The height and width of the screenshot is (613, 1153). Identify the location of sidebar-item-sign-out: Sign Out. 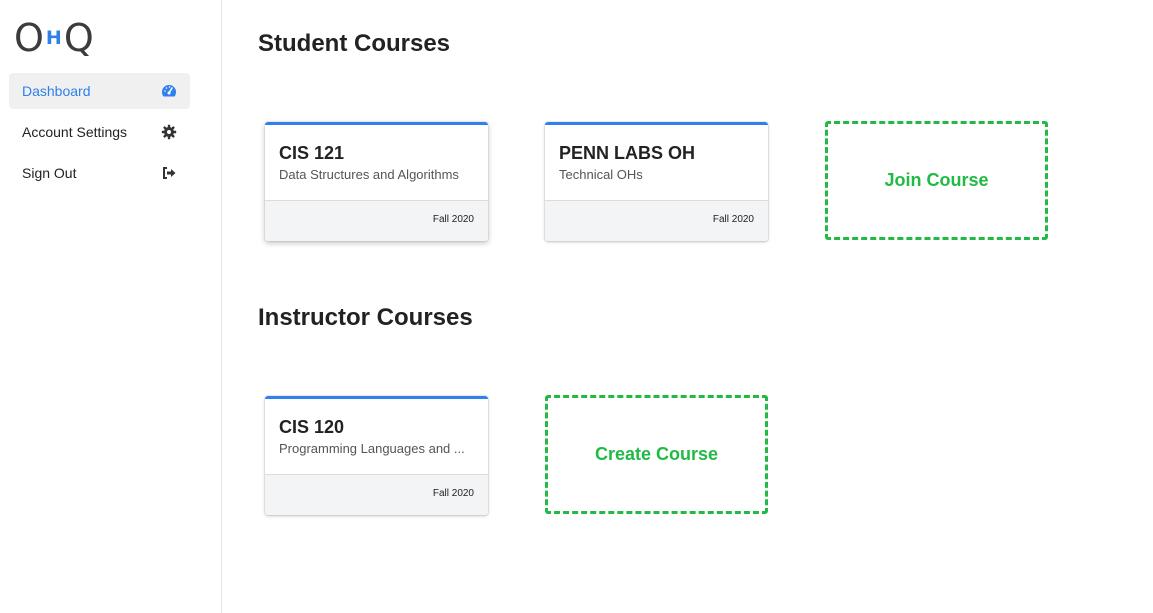
(99, 173).